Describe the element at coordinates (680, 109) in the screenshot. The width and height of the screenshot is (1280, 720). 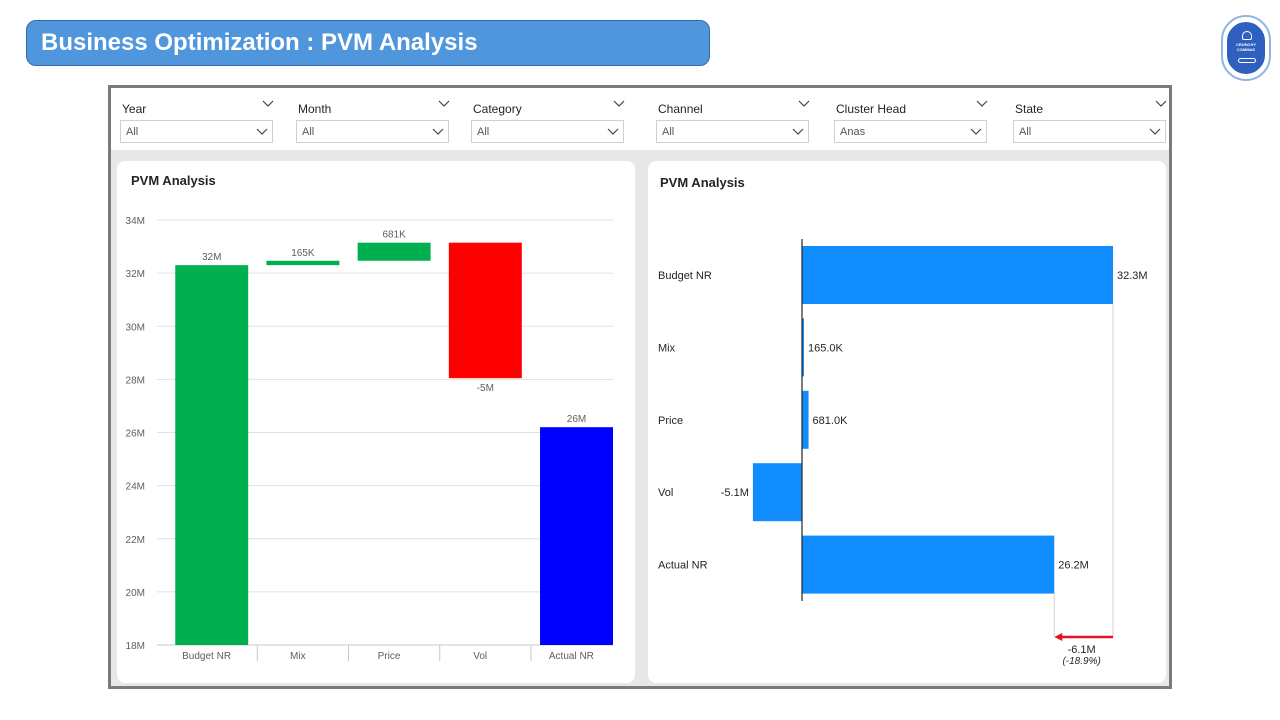
I see `filter-label: Channel` at that location.